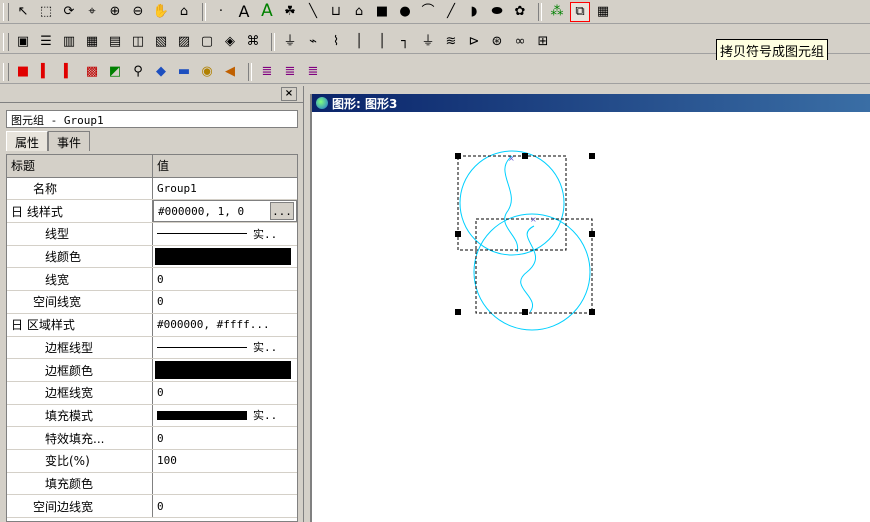 This screenshot has width=870, height=522. Describe the element at coordinates (497, 12) in the screenshot. I see `ellipse-icon: ⬬` at that location.